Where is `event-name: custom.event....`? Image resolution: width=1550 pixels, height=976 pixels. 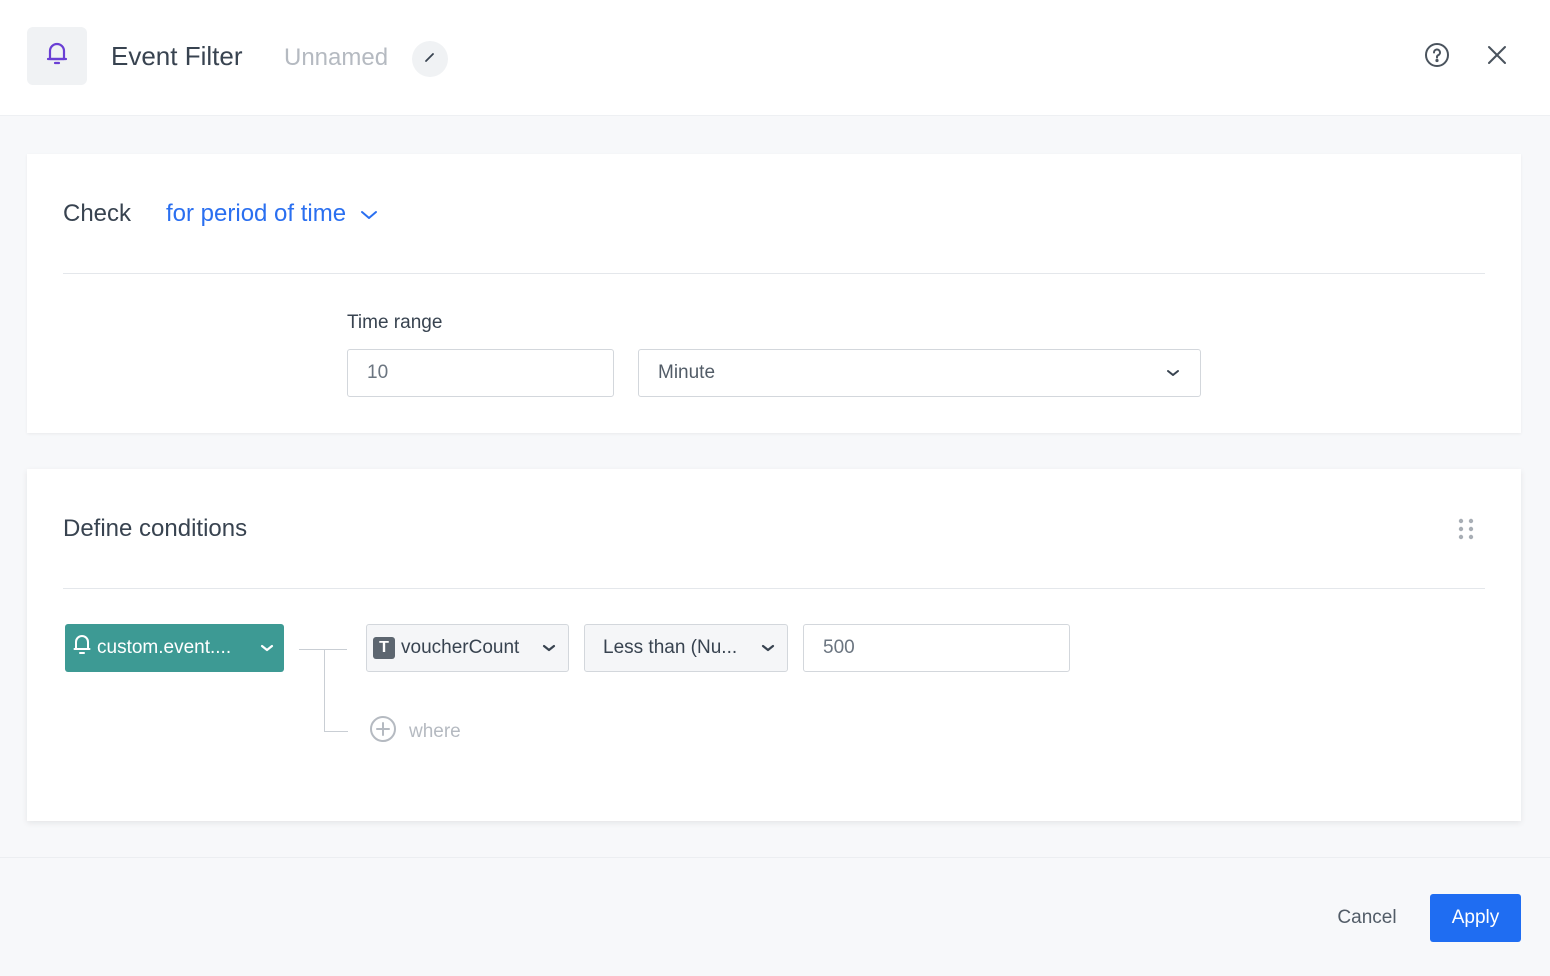
event-name: custom.event.... is located at coordinates (164, 647).